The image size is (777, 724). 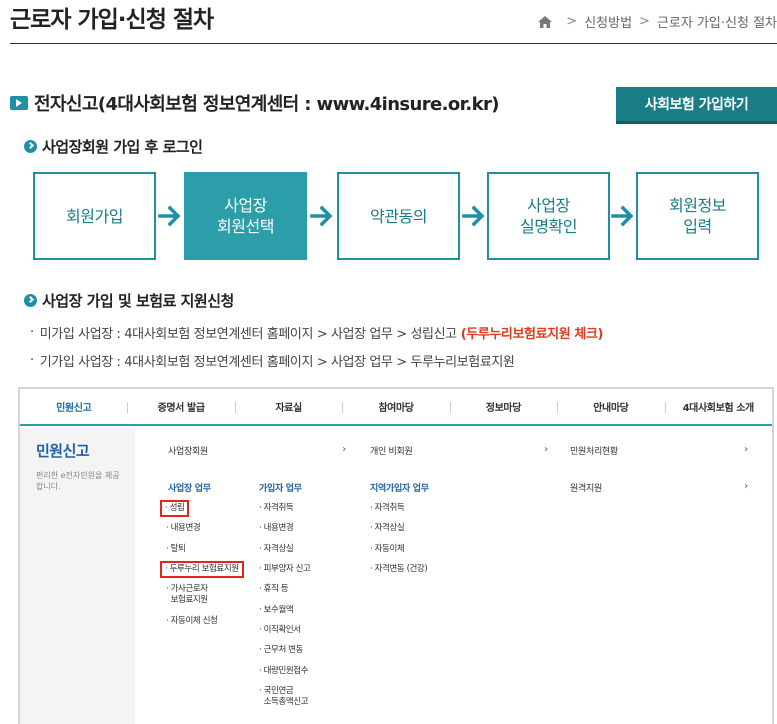 I want to click on title-divider, so click(x=393, y=43).